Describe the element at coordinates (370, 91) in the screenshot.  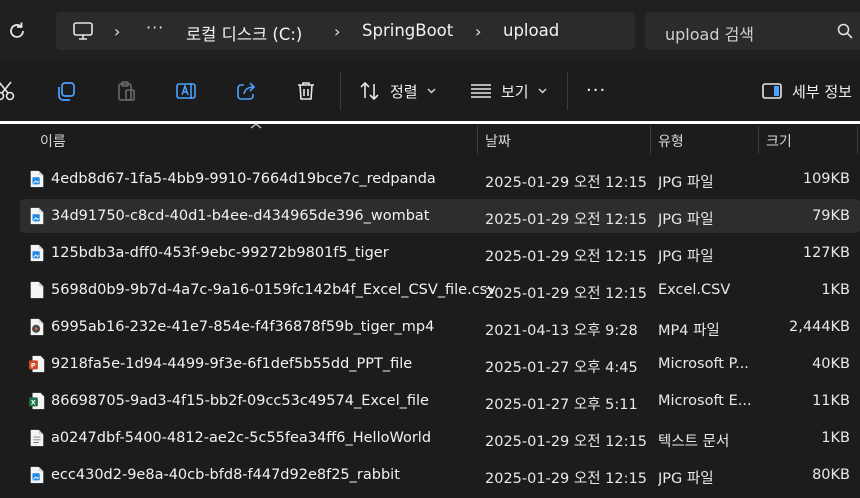
I see `sort-icon` at that location.